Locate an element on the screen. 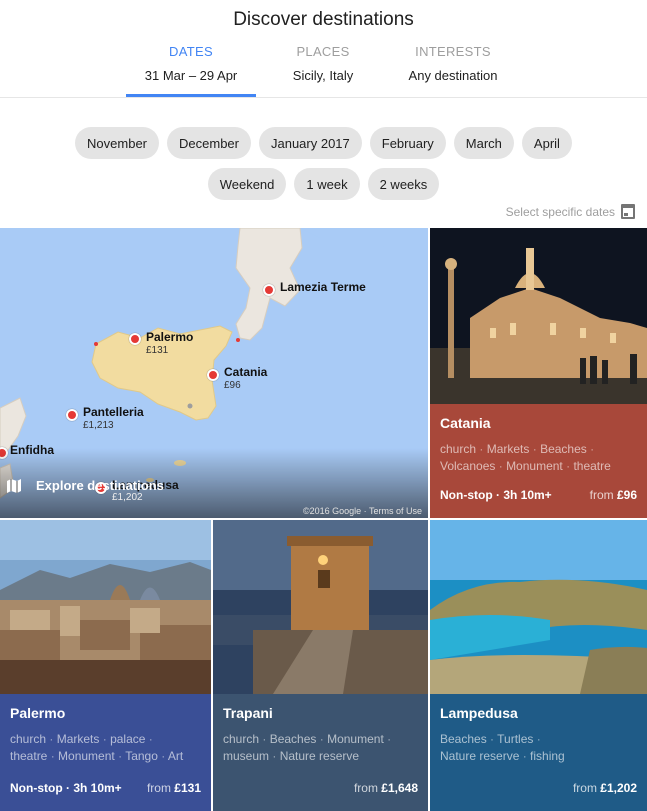  map-label-lamezia-terme: Lamezia Terme is located at coordinates (323, 287).